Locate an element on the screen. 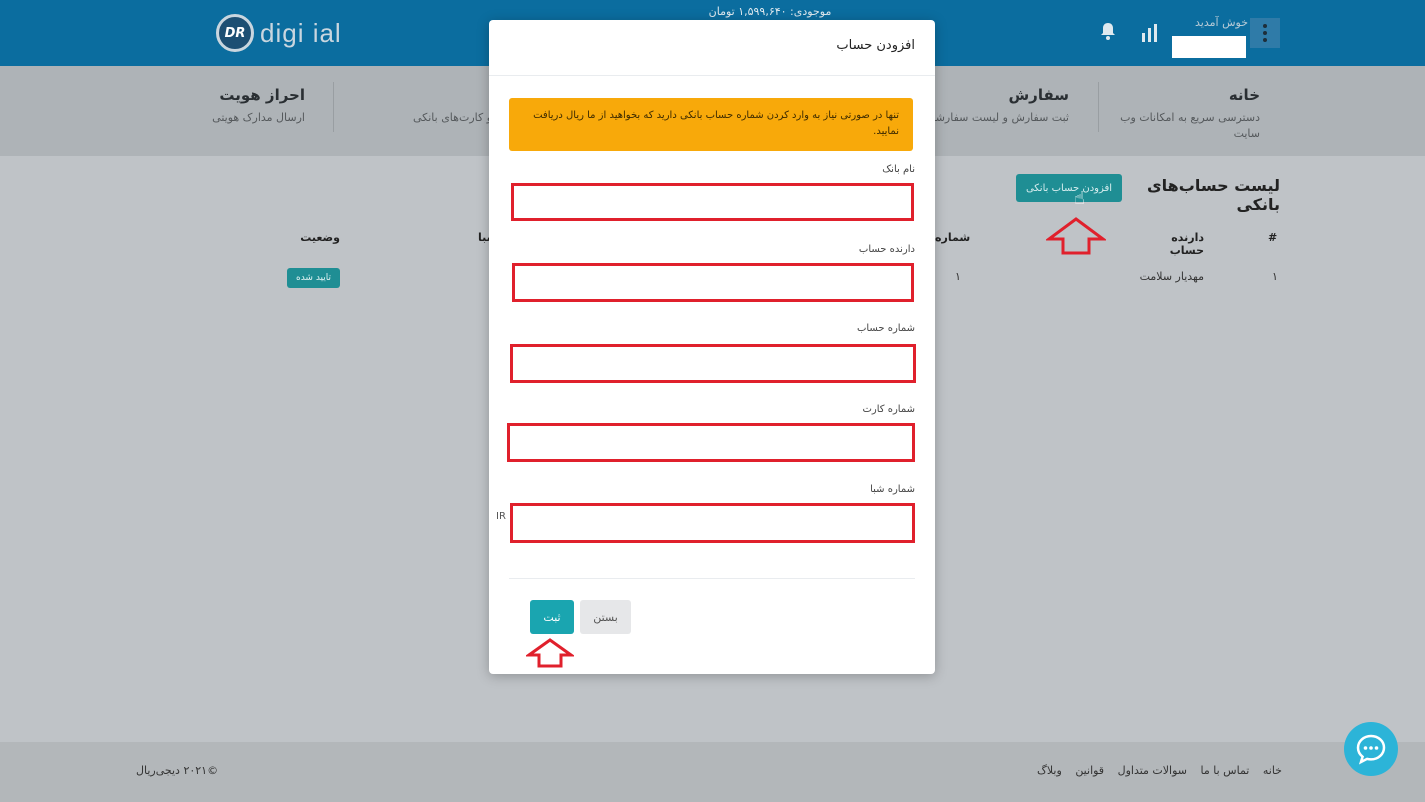 This screenshot has height=802, width=1425. logo: DR digi ial is located at coordinates (279, 33).